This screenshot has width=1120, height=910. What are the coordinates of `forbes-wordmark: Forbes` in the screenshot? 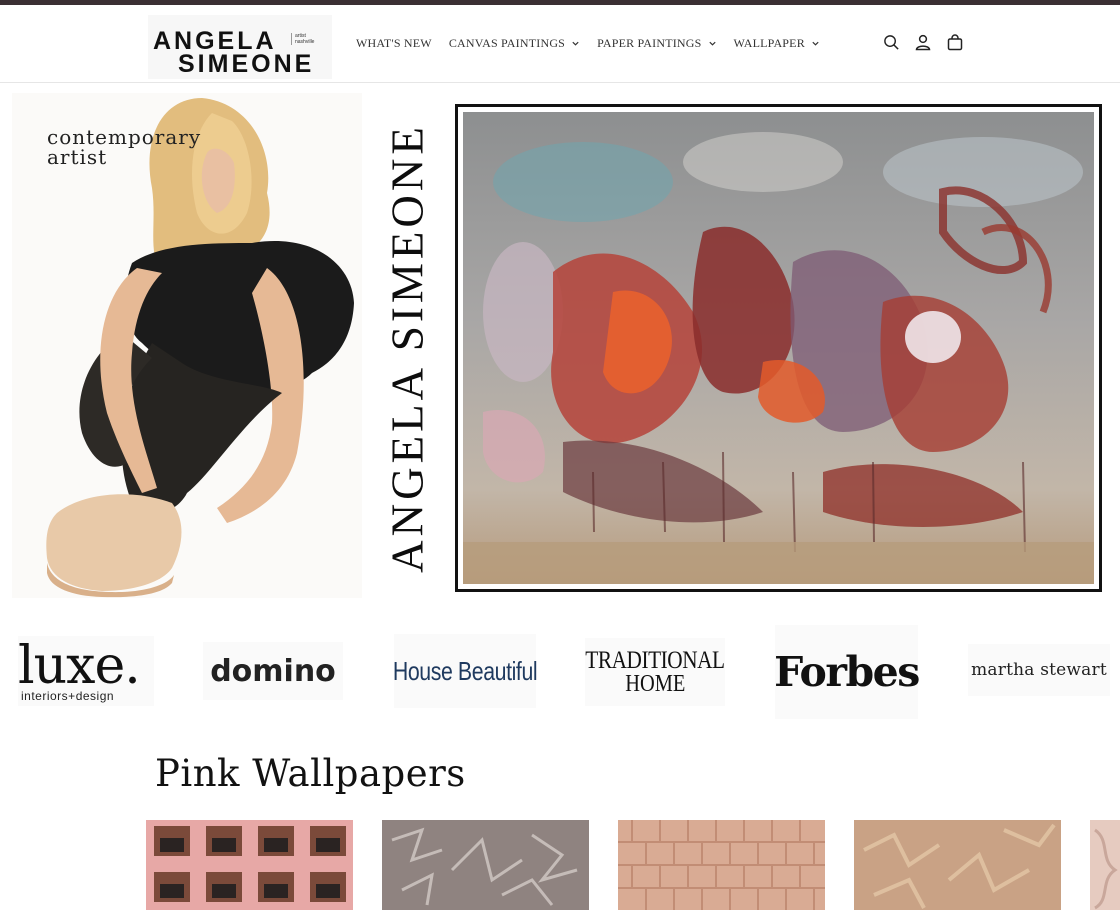 It's located at (847, 672).